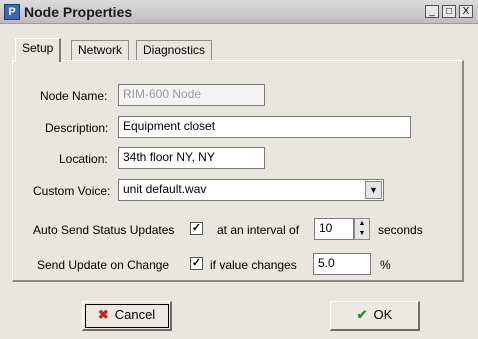 Image resolution: width=478 pixels, height=339 pixels. I want to click on spin-down-icon: ▼, so click(362, 234).